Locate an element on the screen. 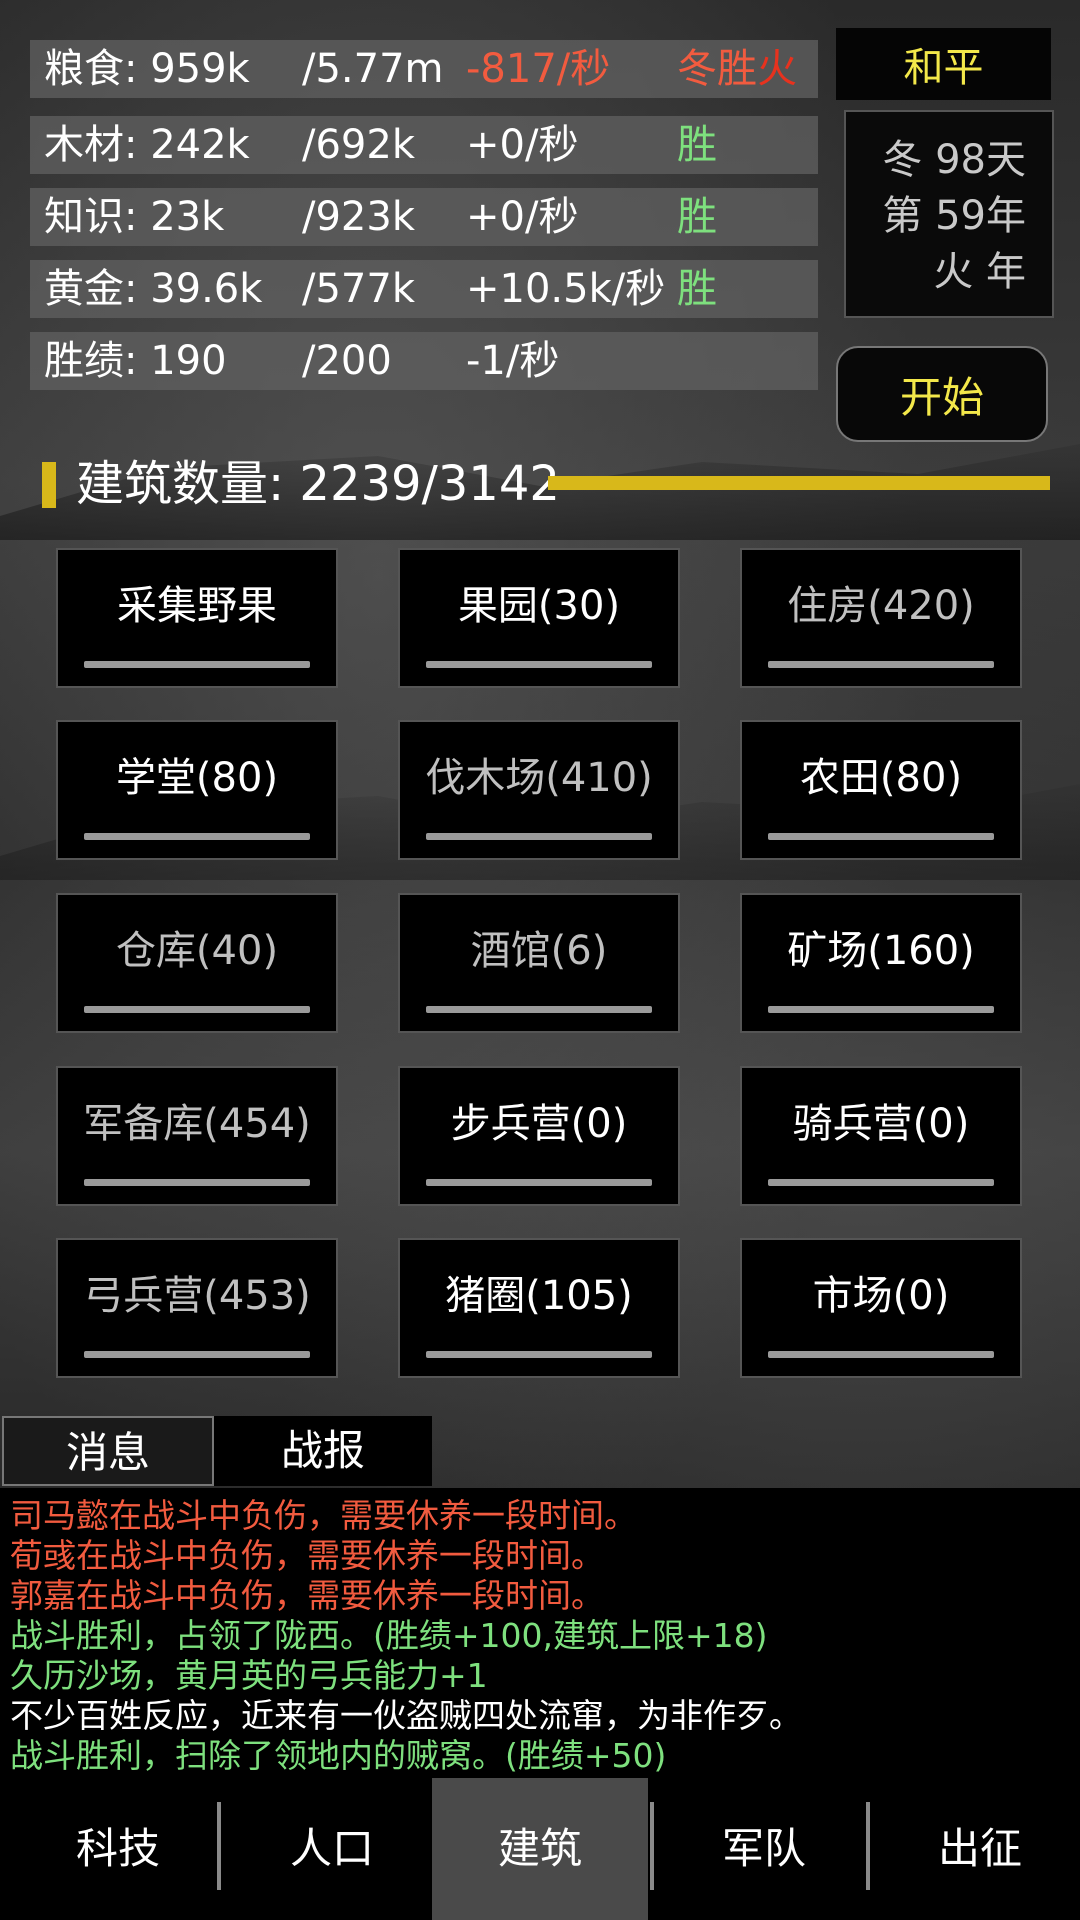  building-button: 骑兵营(0) is located at coordinates (881, 1136).